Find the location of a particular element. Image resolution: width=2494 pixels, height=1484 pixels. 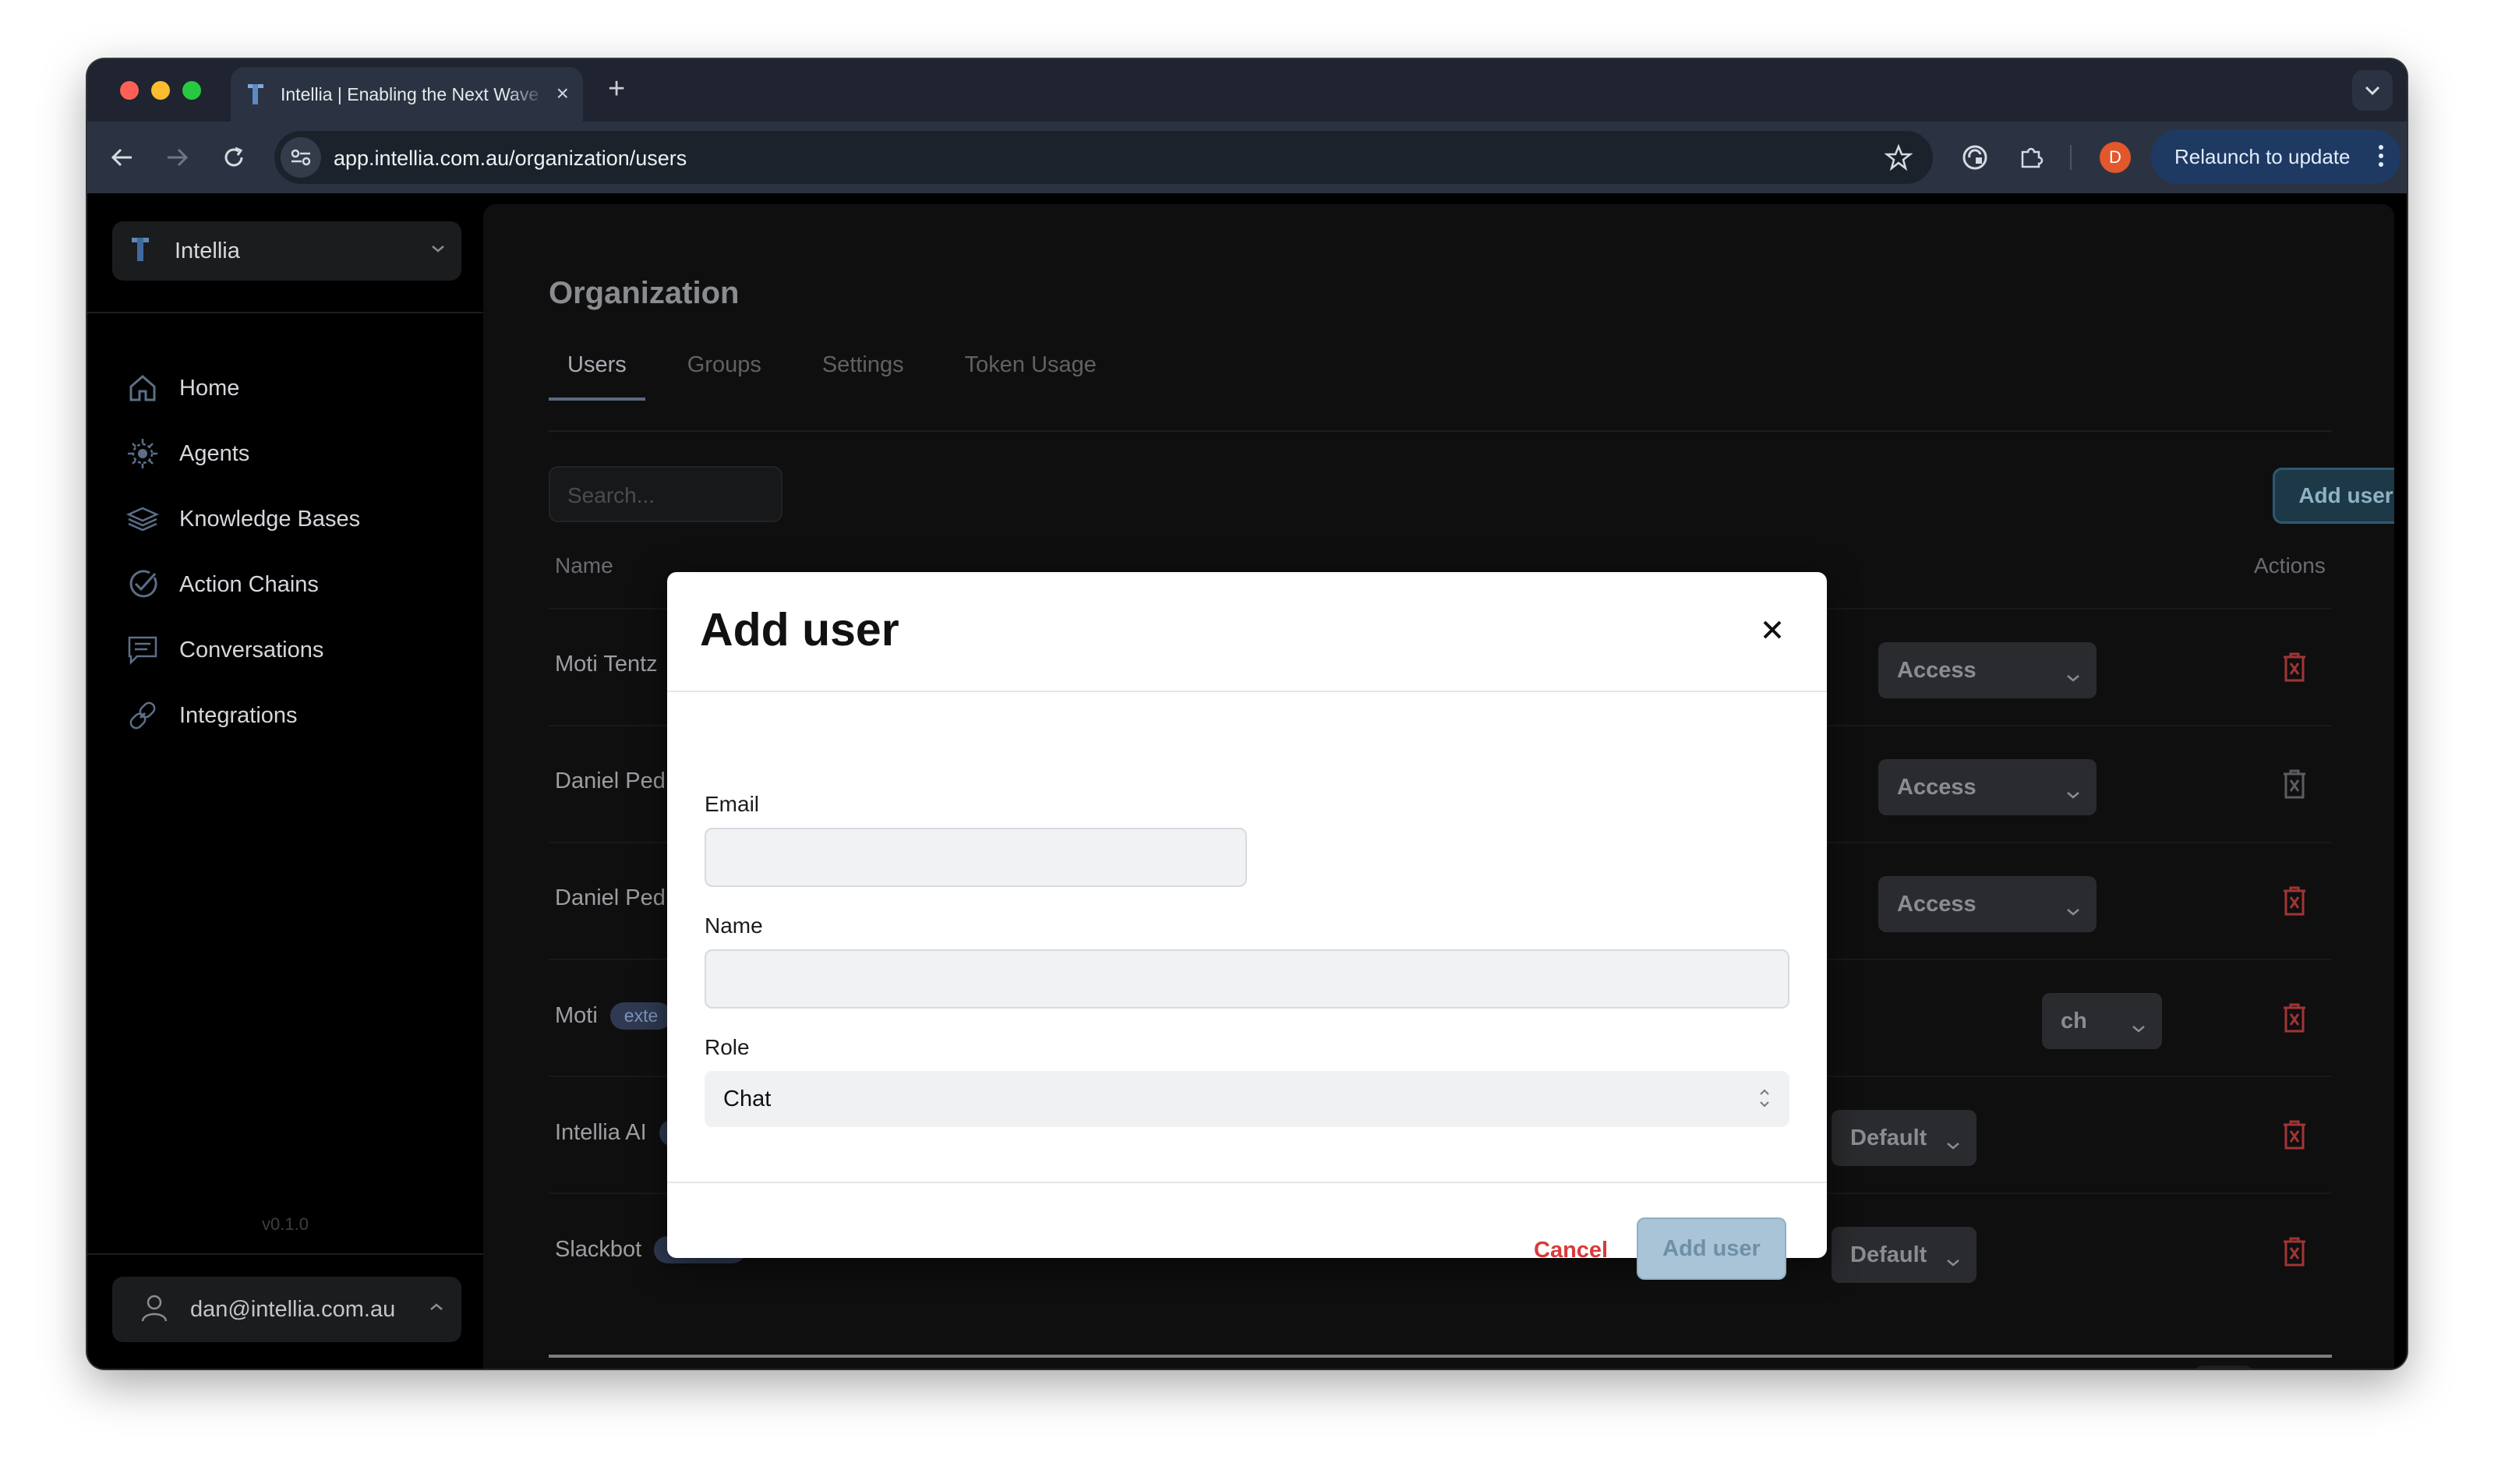

extensions-puzzle-icon is located at coordinates (2031, 157).